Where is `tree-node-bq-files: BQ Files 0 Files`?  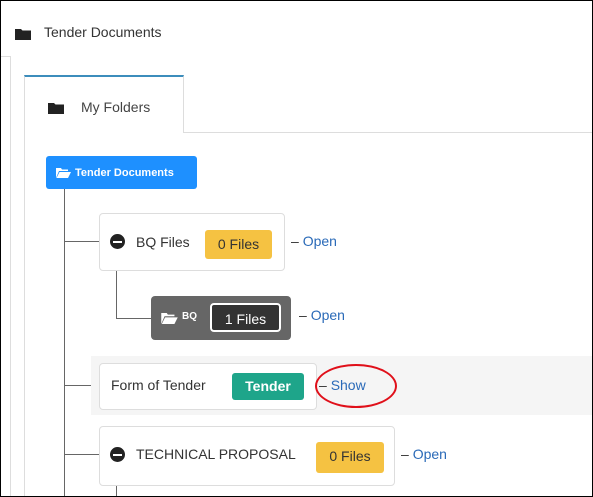
tree-node-bq-files: BQ Files 0 Files is located at coordinates (192, 242).